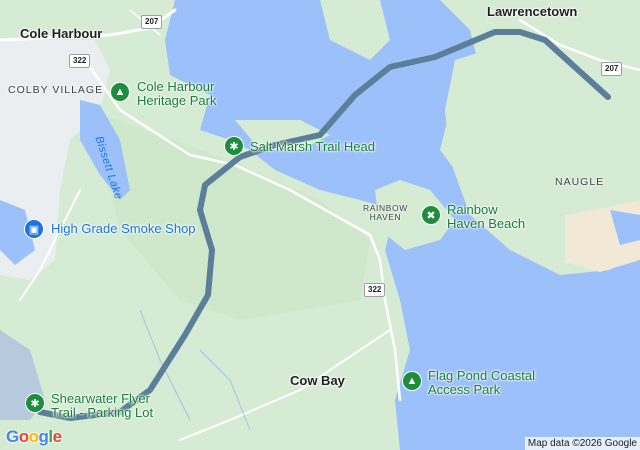 Image resolution: width=640 pixels, height=450 pixels. Describe the element at coordinates (80, 61) in the screenshot. I see `route-shield-322: 322` at that location.